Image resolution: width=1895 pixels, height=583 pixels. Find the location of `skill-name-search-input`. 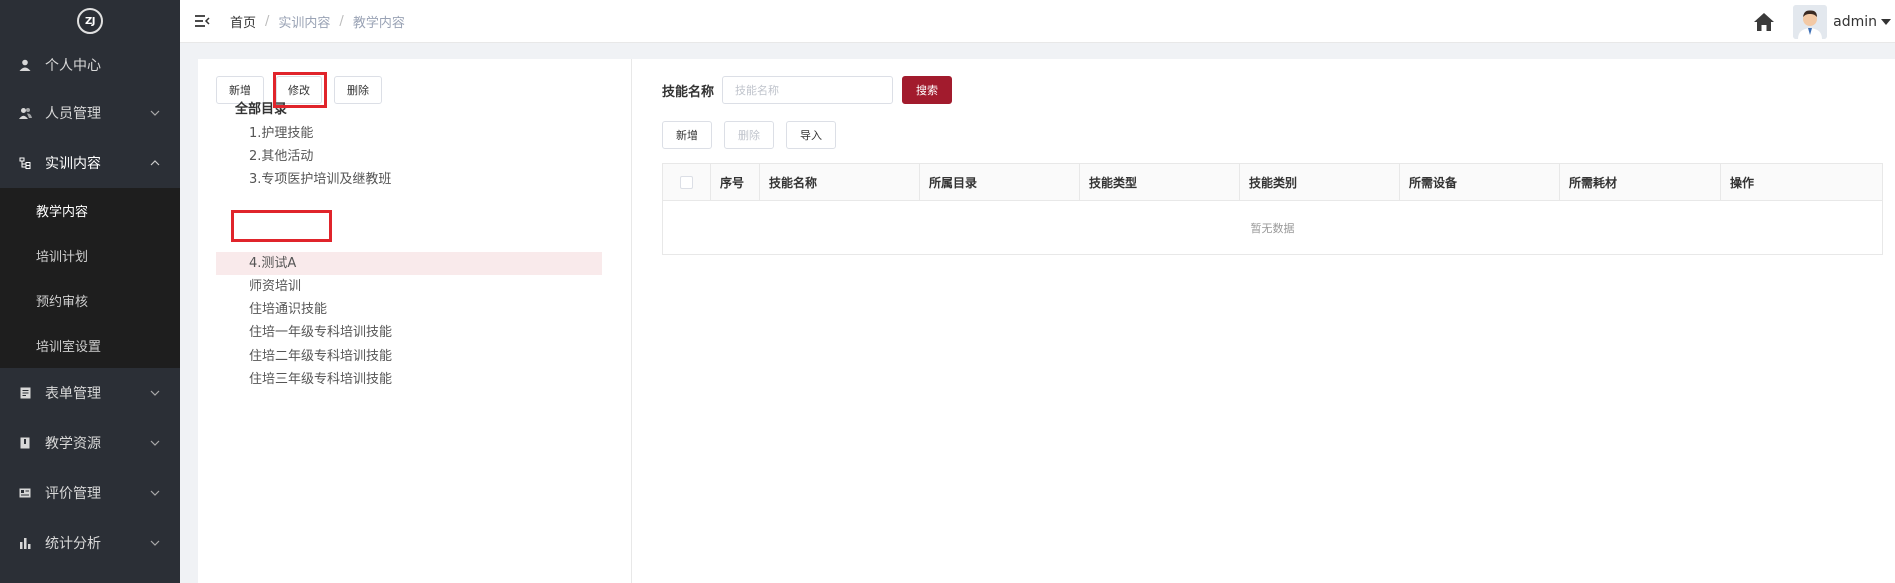

skill-name-search-input is located at coordinates (807, 90).